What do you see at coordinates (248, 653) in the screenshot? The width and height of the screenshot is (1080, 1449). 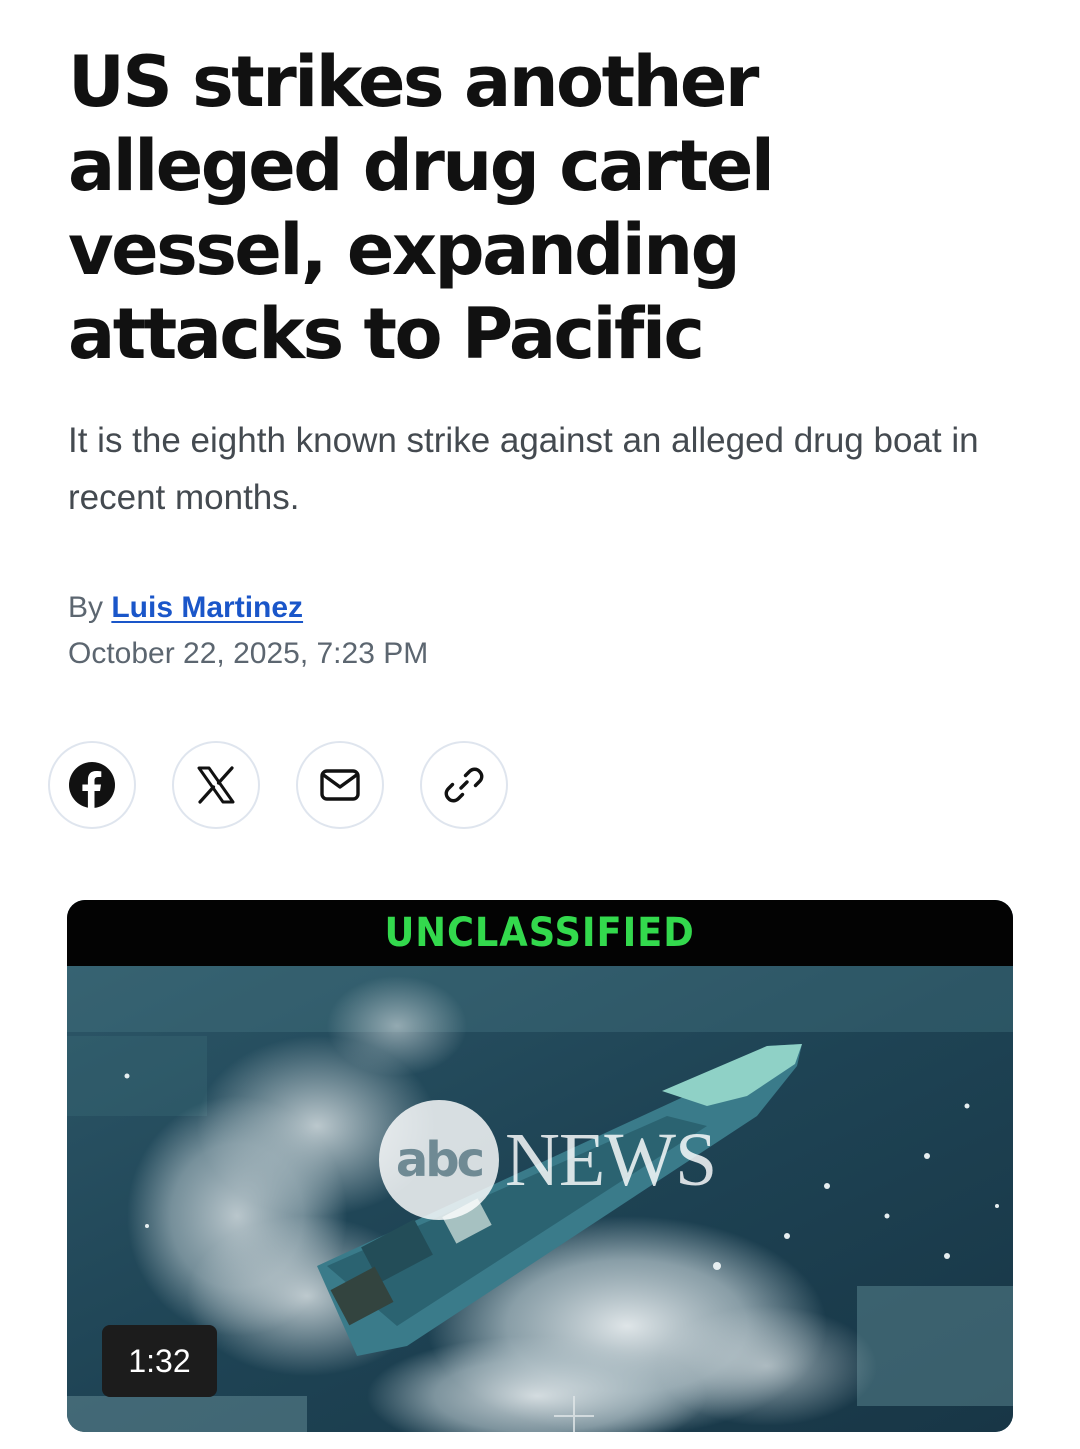 I see `publish-date: October 22, 2025, 7:23 PM` at bounding box center [248, 653].